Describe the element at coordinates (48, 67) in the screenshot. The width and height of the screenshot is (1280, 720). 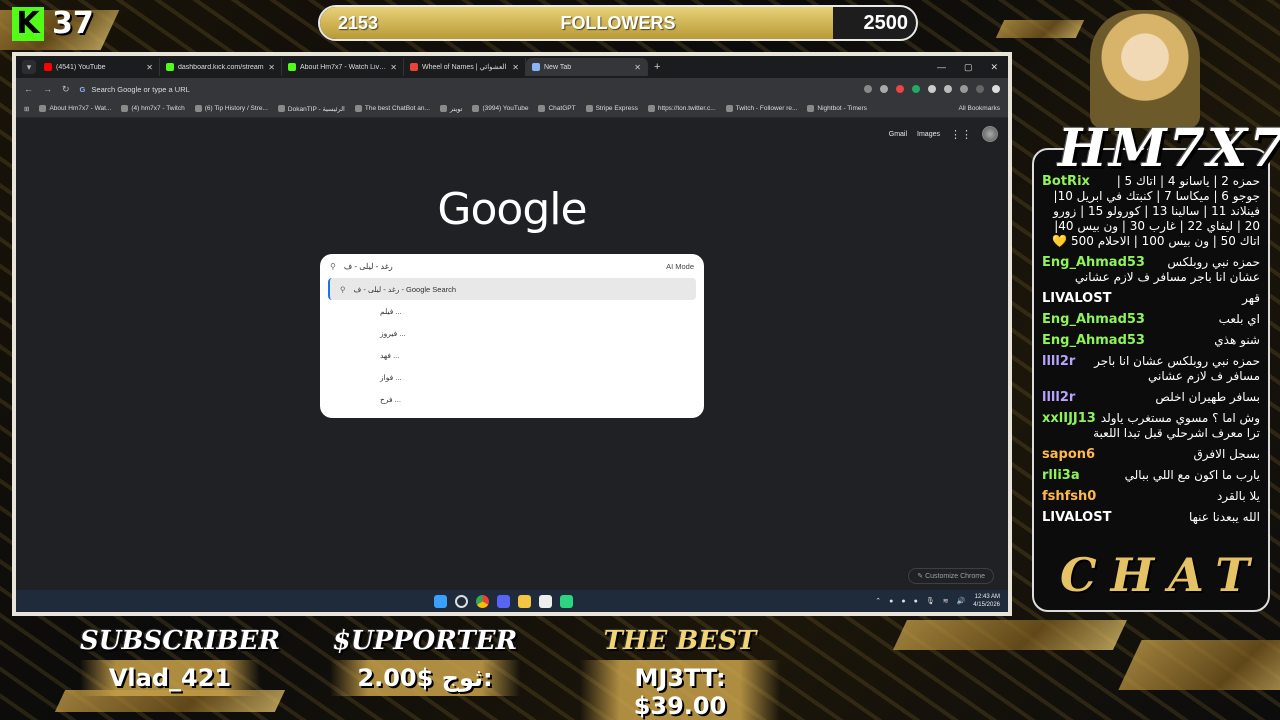
I see `tab-favicon-icon` at that location.